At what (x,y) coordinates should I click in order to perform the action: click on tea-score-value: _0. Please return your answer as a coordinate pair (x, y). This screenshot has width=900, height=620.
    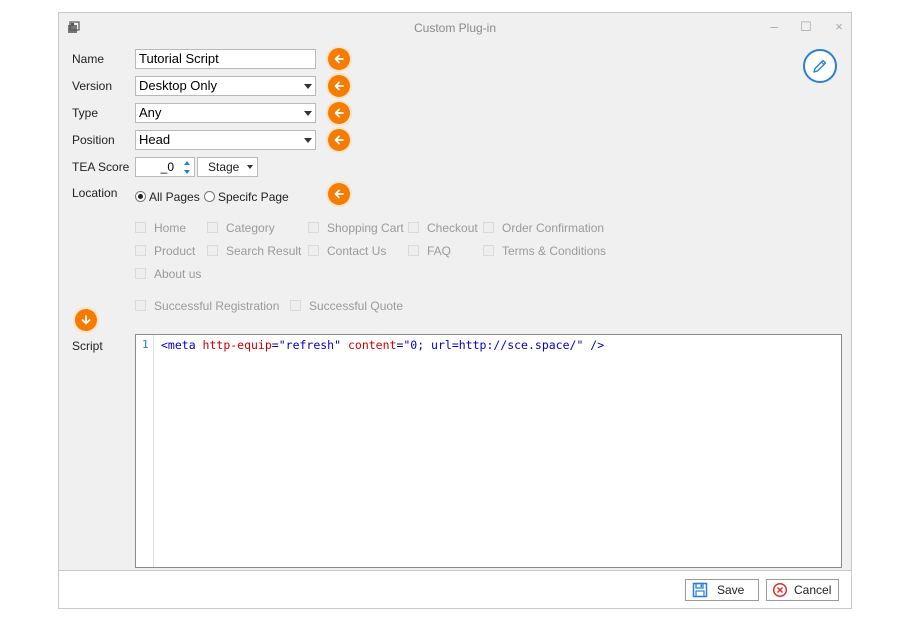
    Looking at the image, I should click on (167, 167).